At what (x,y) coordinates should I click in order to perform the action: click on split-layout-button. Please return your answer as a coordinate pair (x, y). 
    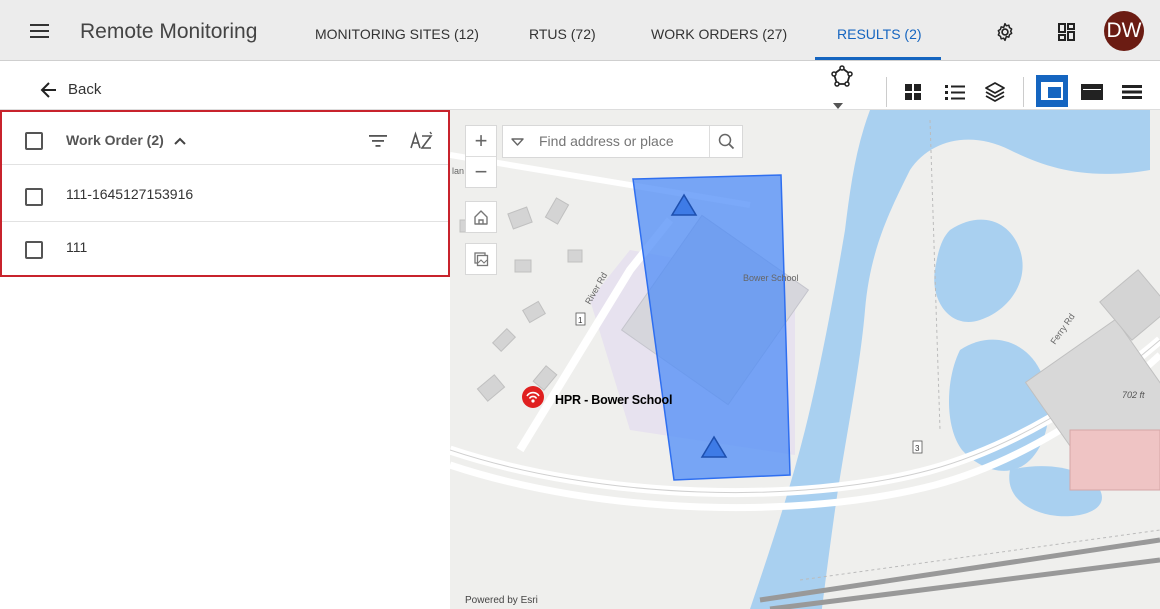
    Looking at the image, I should click on (1052, 91).